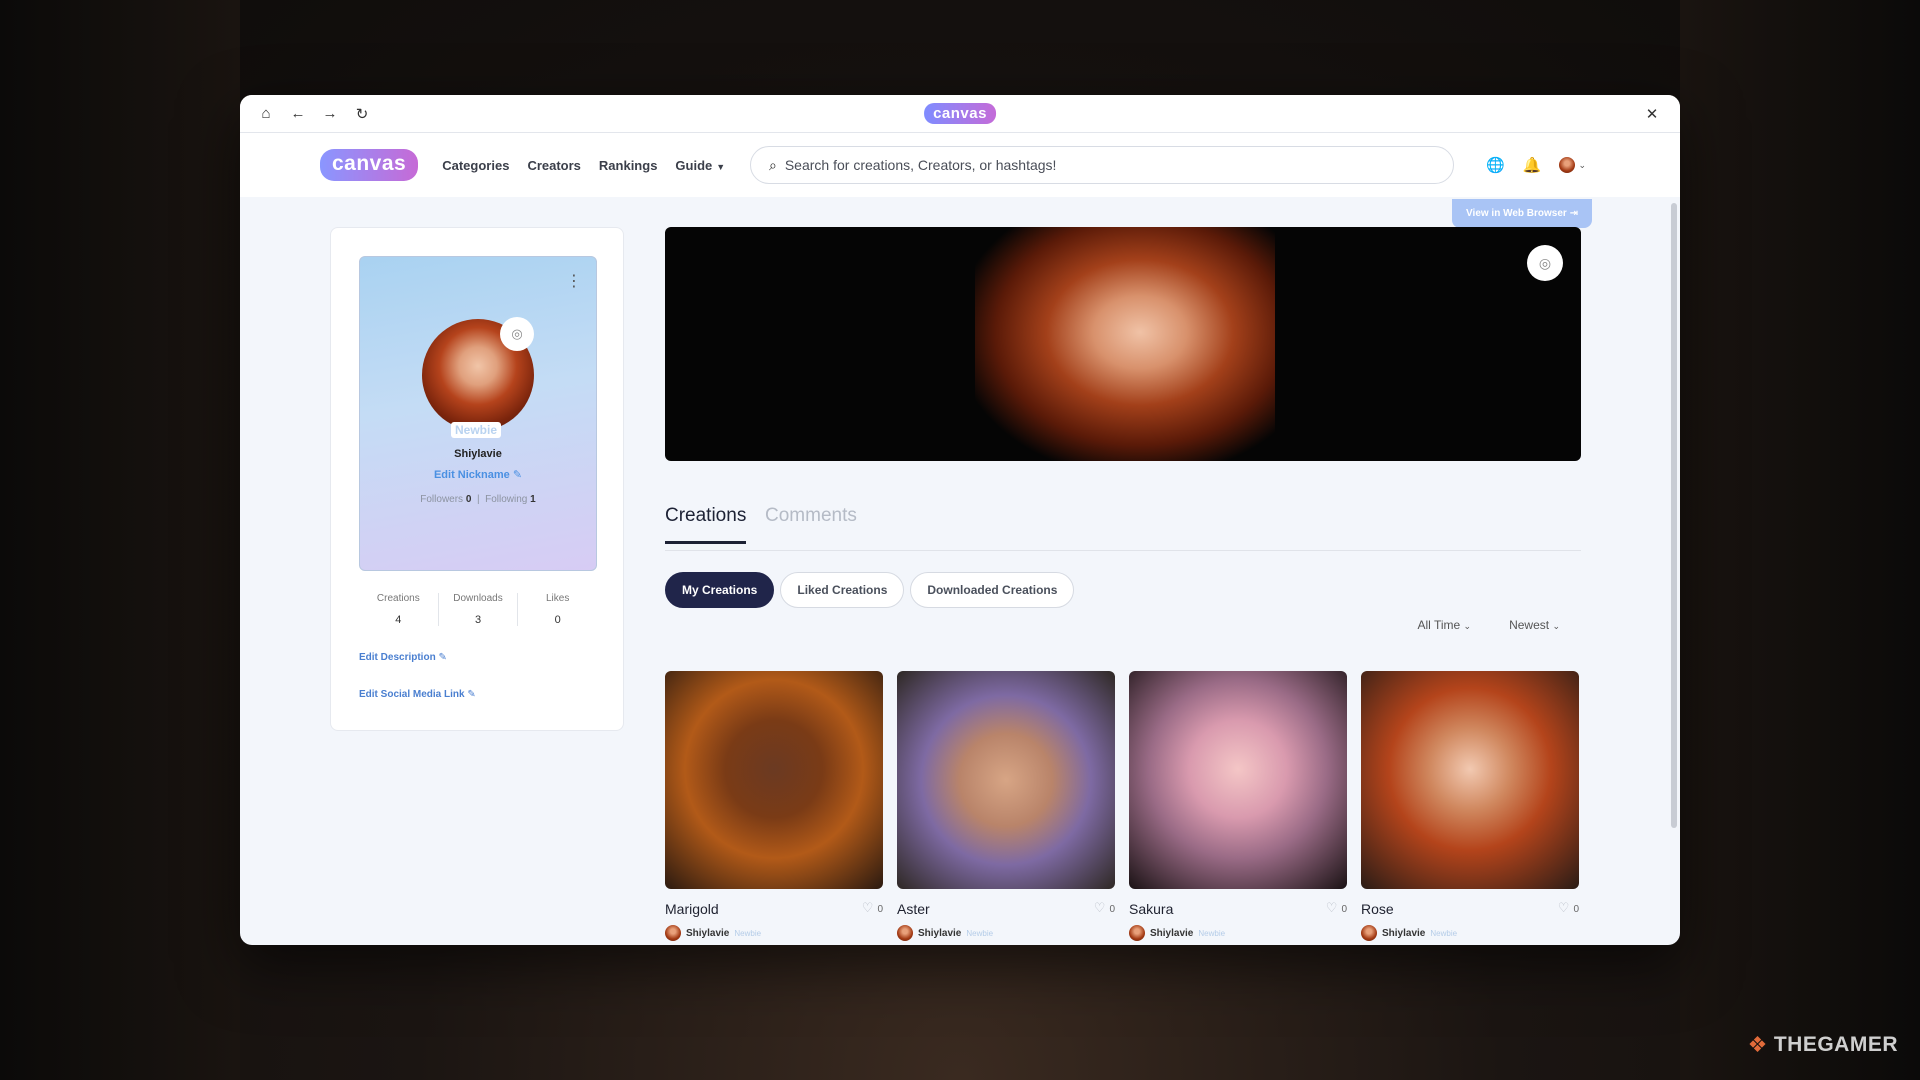 The width and height of the screenshot is (1920, 1080). What do you see at coordinates (478, 609) in the screenshot?
I see `profile-stats: Creations 4 Downloads 3 Likes 0` at bounding box center [478, 609].